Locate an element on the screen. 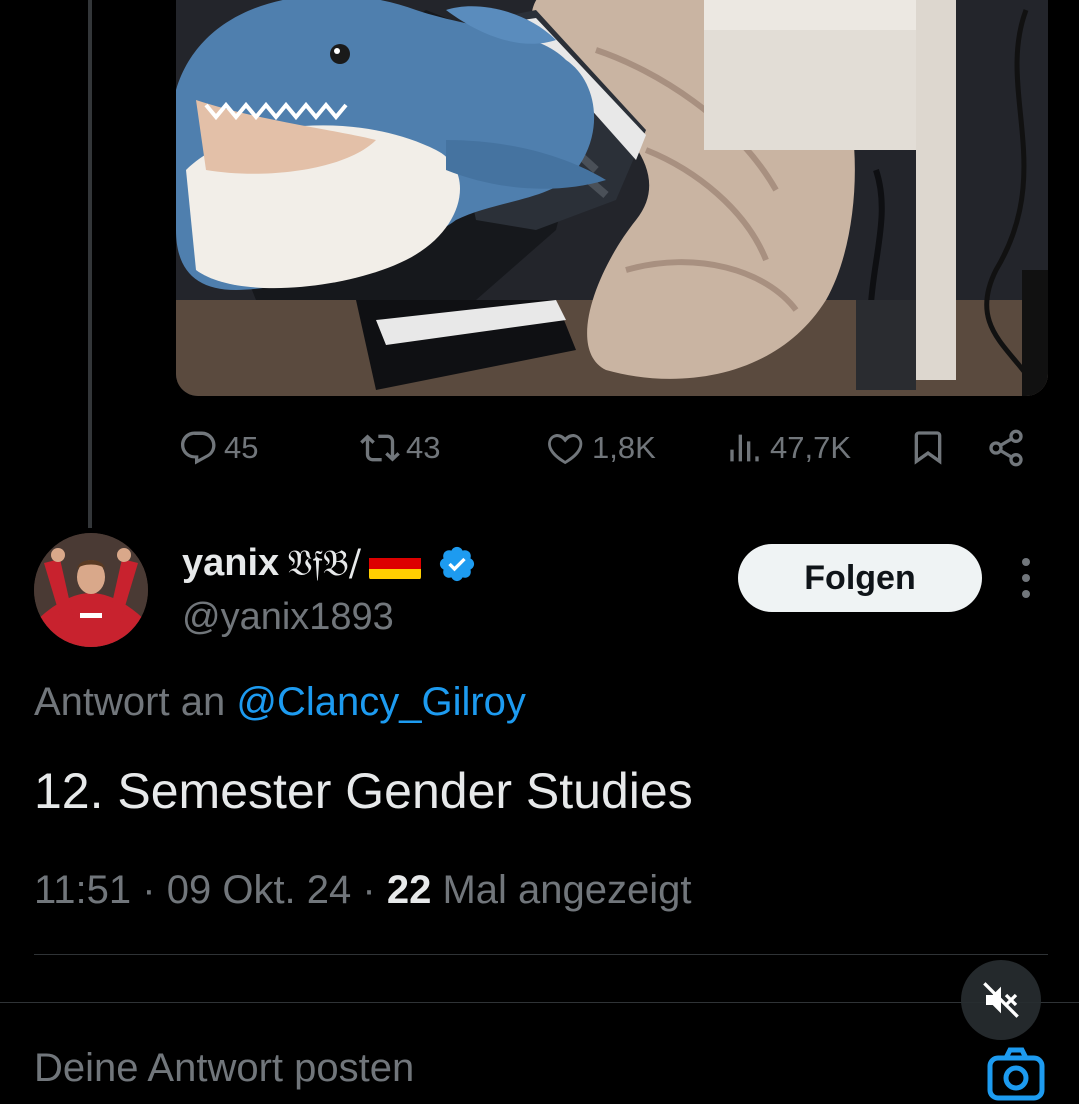 Image resolution: width=1079 pixels, height=1104 pixels. share-button is located at coordinates (1006, 452).